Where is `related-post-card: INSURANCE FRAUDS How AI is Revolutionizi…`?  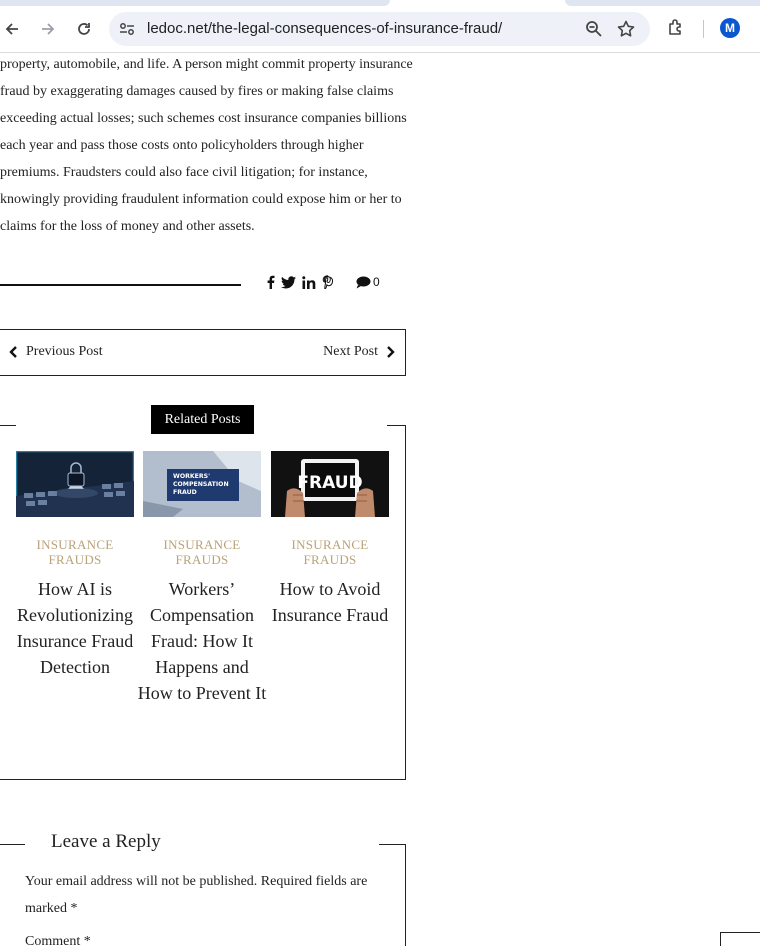
related-post-card: INSURANCE FRAUDS How AI is Revolutionizi… is located at coordinates (75, 565).